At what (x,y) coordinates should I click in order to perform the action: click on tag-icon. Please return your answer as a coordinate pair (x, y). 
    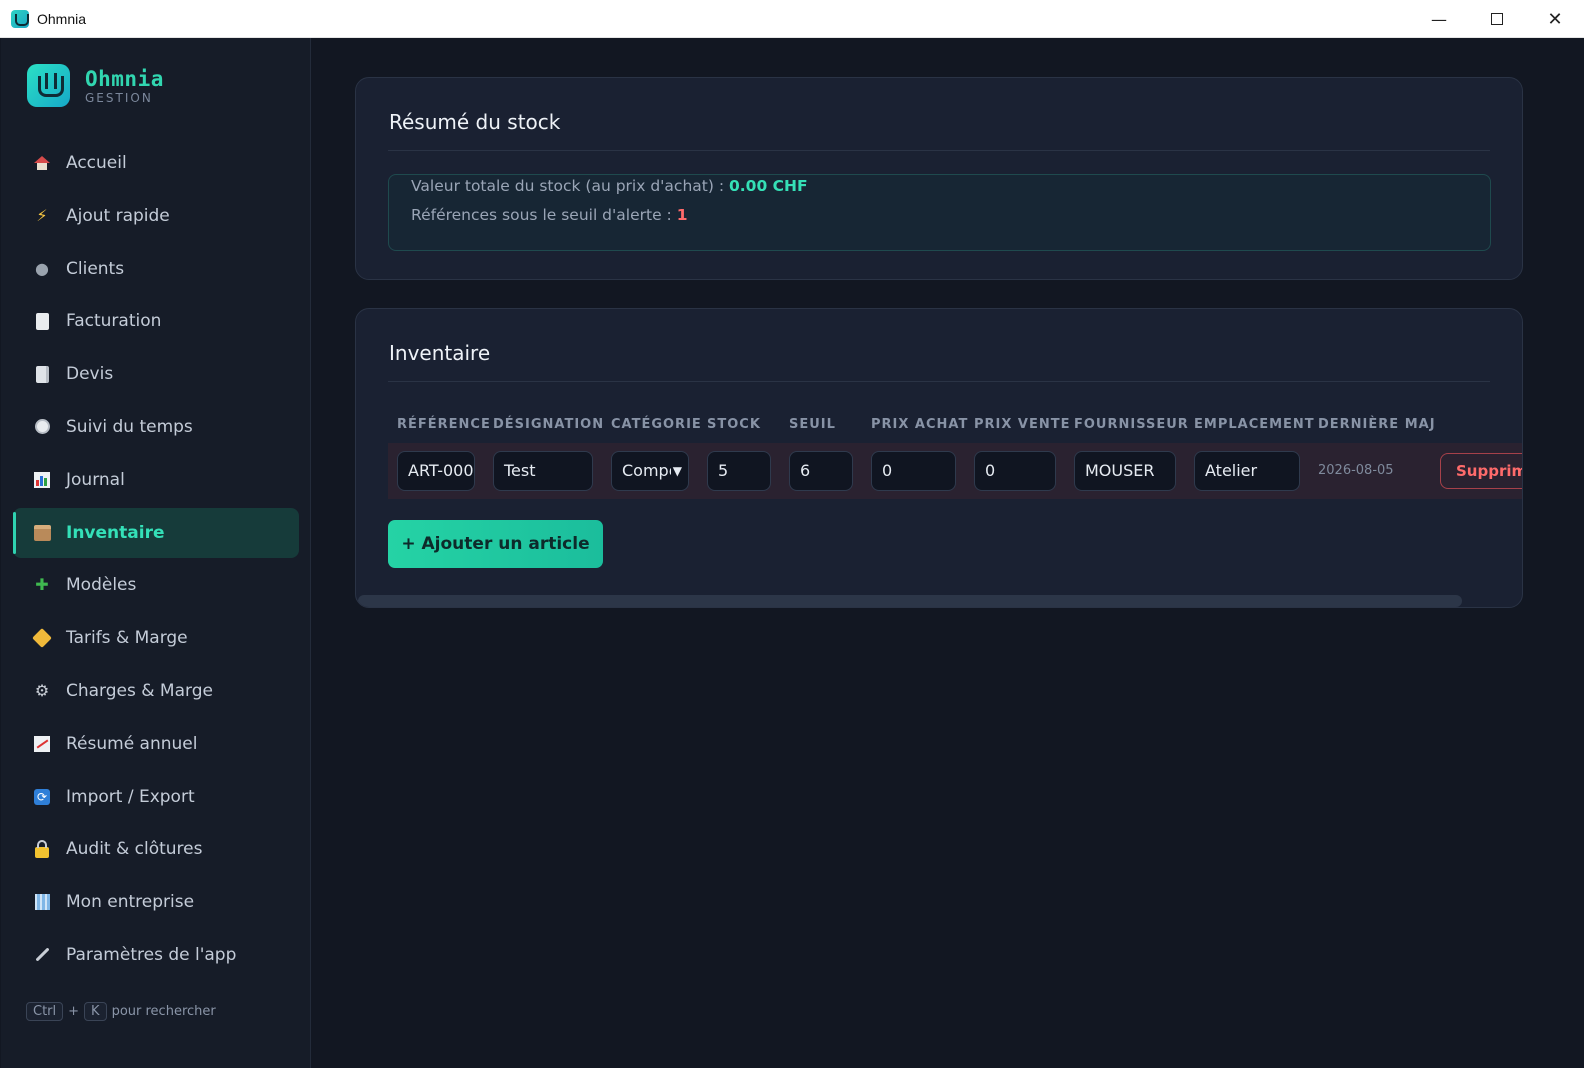
    Looking at the image, I should click on (42, 638).